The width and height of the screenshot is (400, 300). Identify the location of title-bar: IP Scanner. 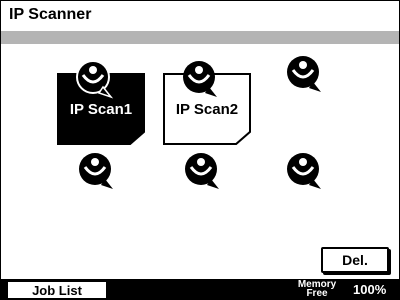
(200, 16).